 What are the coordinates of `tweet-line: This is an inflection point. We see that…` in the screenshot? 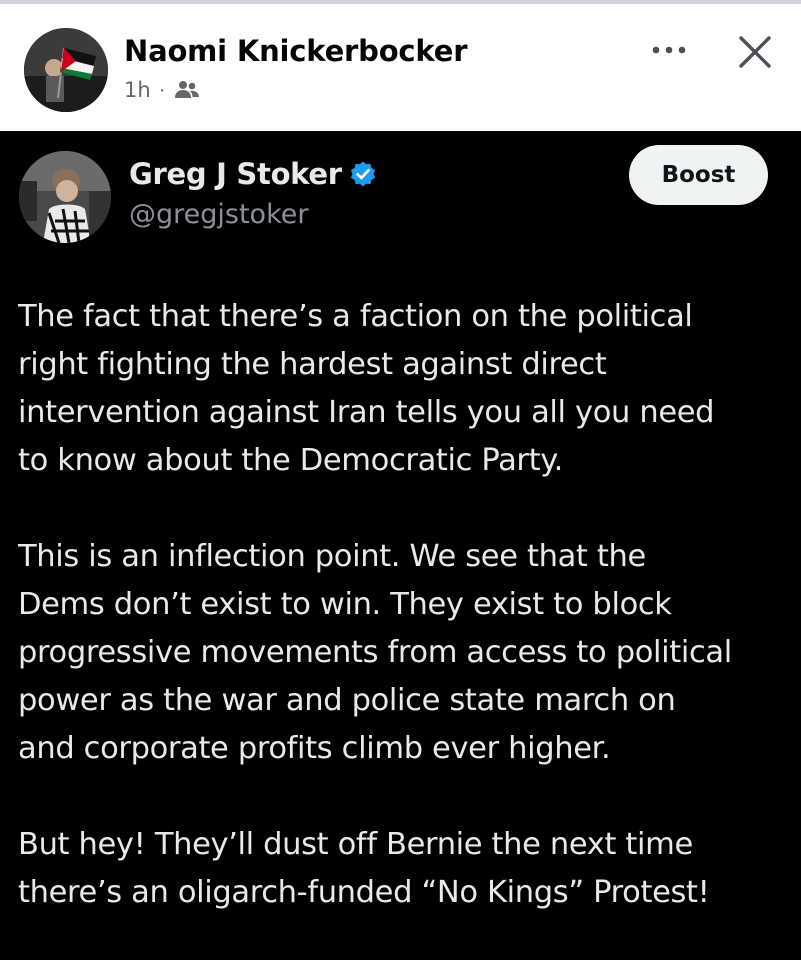 It's located at (332, 556).